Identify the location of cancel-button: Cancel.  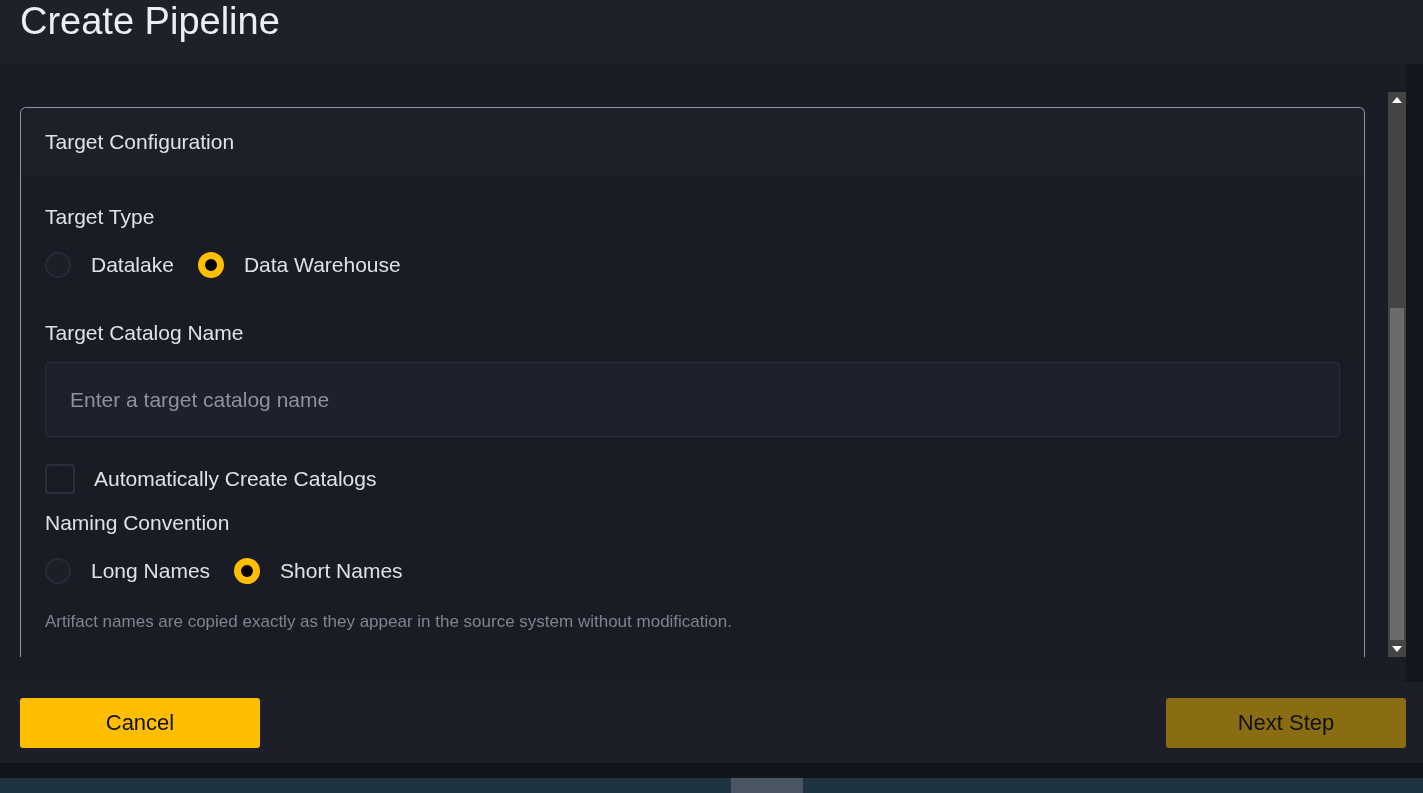
(140, 722).